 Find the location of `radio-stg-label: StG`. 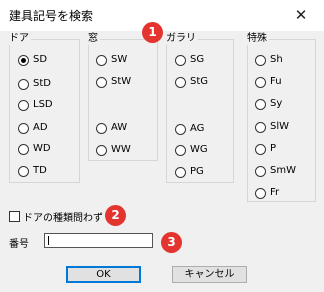

radio-stg-label: StG is located at coordinates (199, 81).